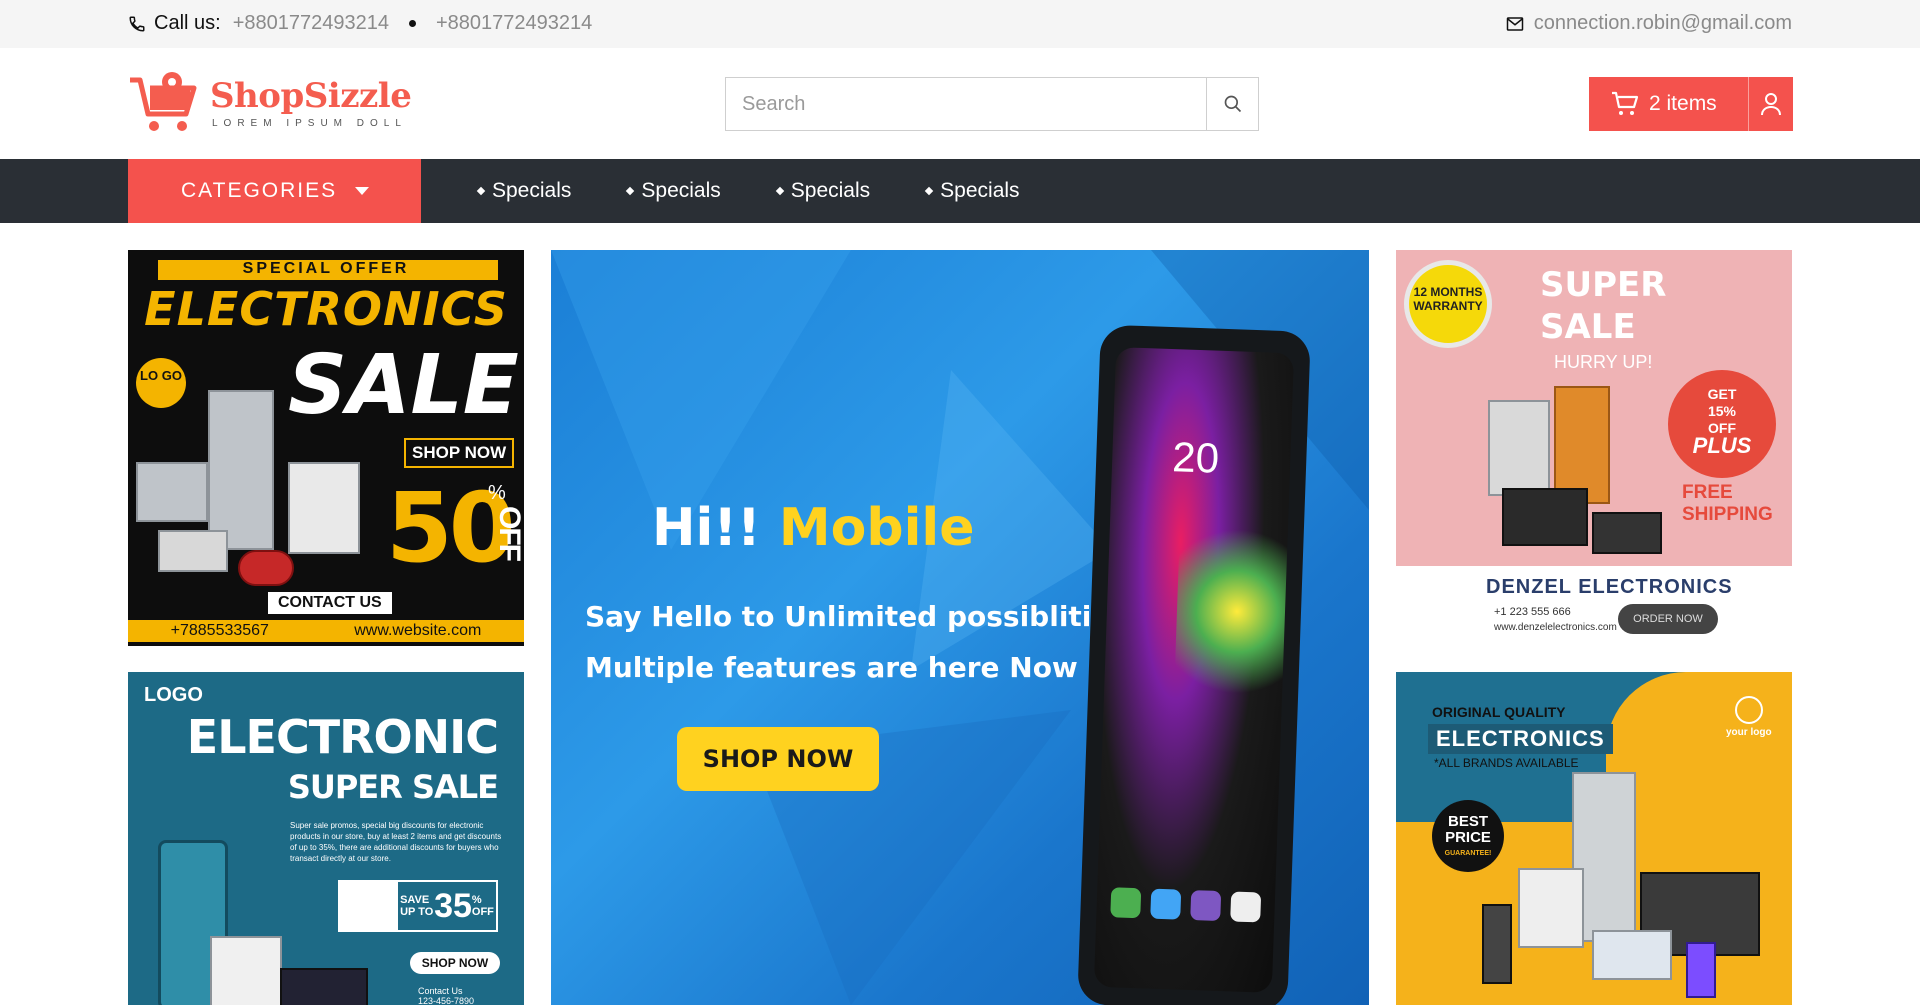  Describe the element at coordinates (1701, 970) in the screenshot. I see `phone-image` at that location.